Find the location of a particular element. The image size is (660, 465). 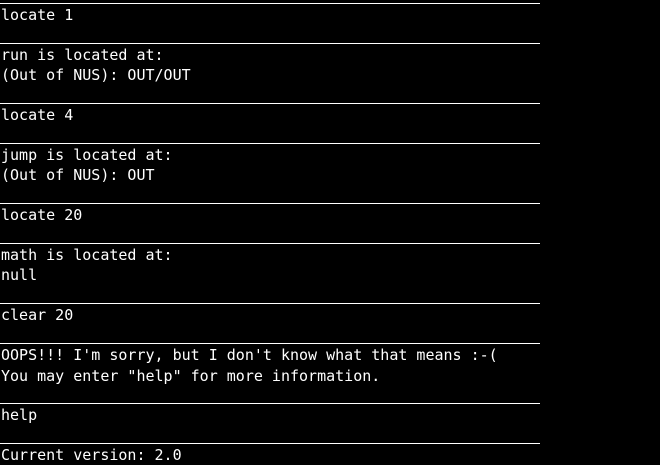

user-command: locate 1 is located at coordinates (37, 15).